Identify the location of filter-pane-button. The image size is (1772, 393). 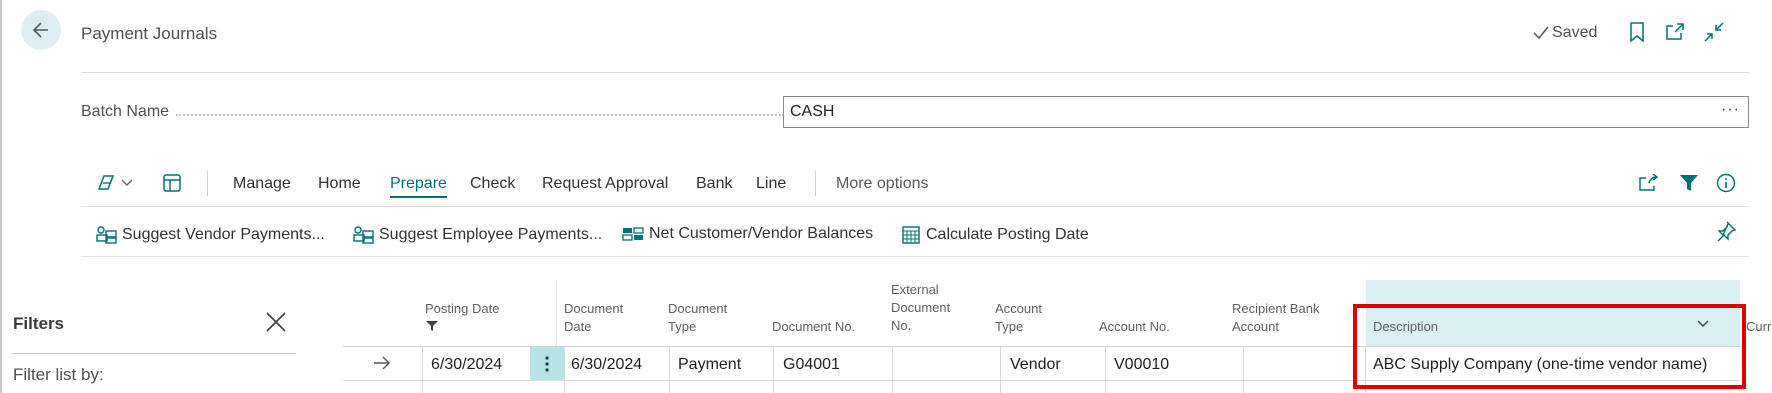
(1689, 183).